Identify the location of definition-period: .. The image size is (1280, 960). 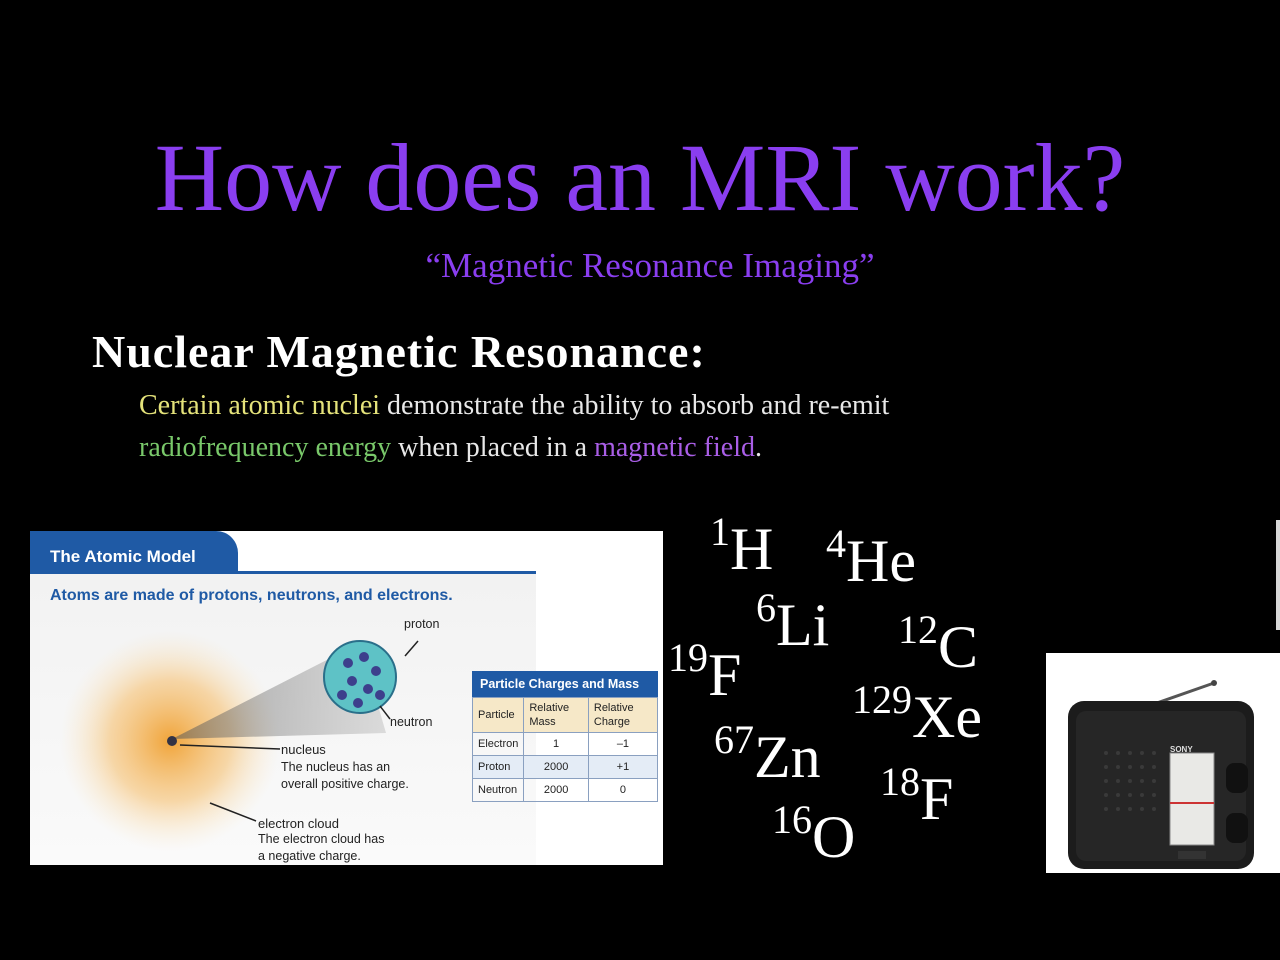
(758, 447).